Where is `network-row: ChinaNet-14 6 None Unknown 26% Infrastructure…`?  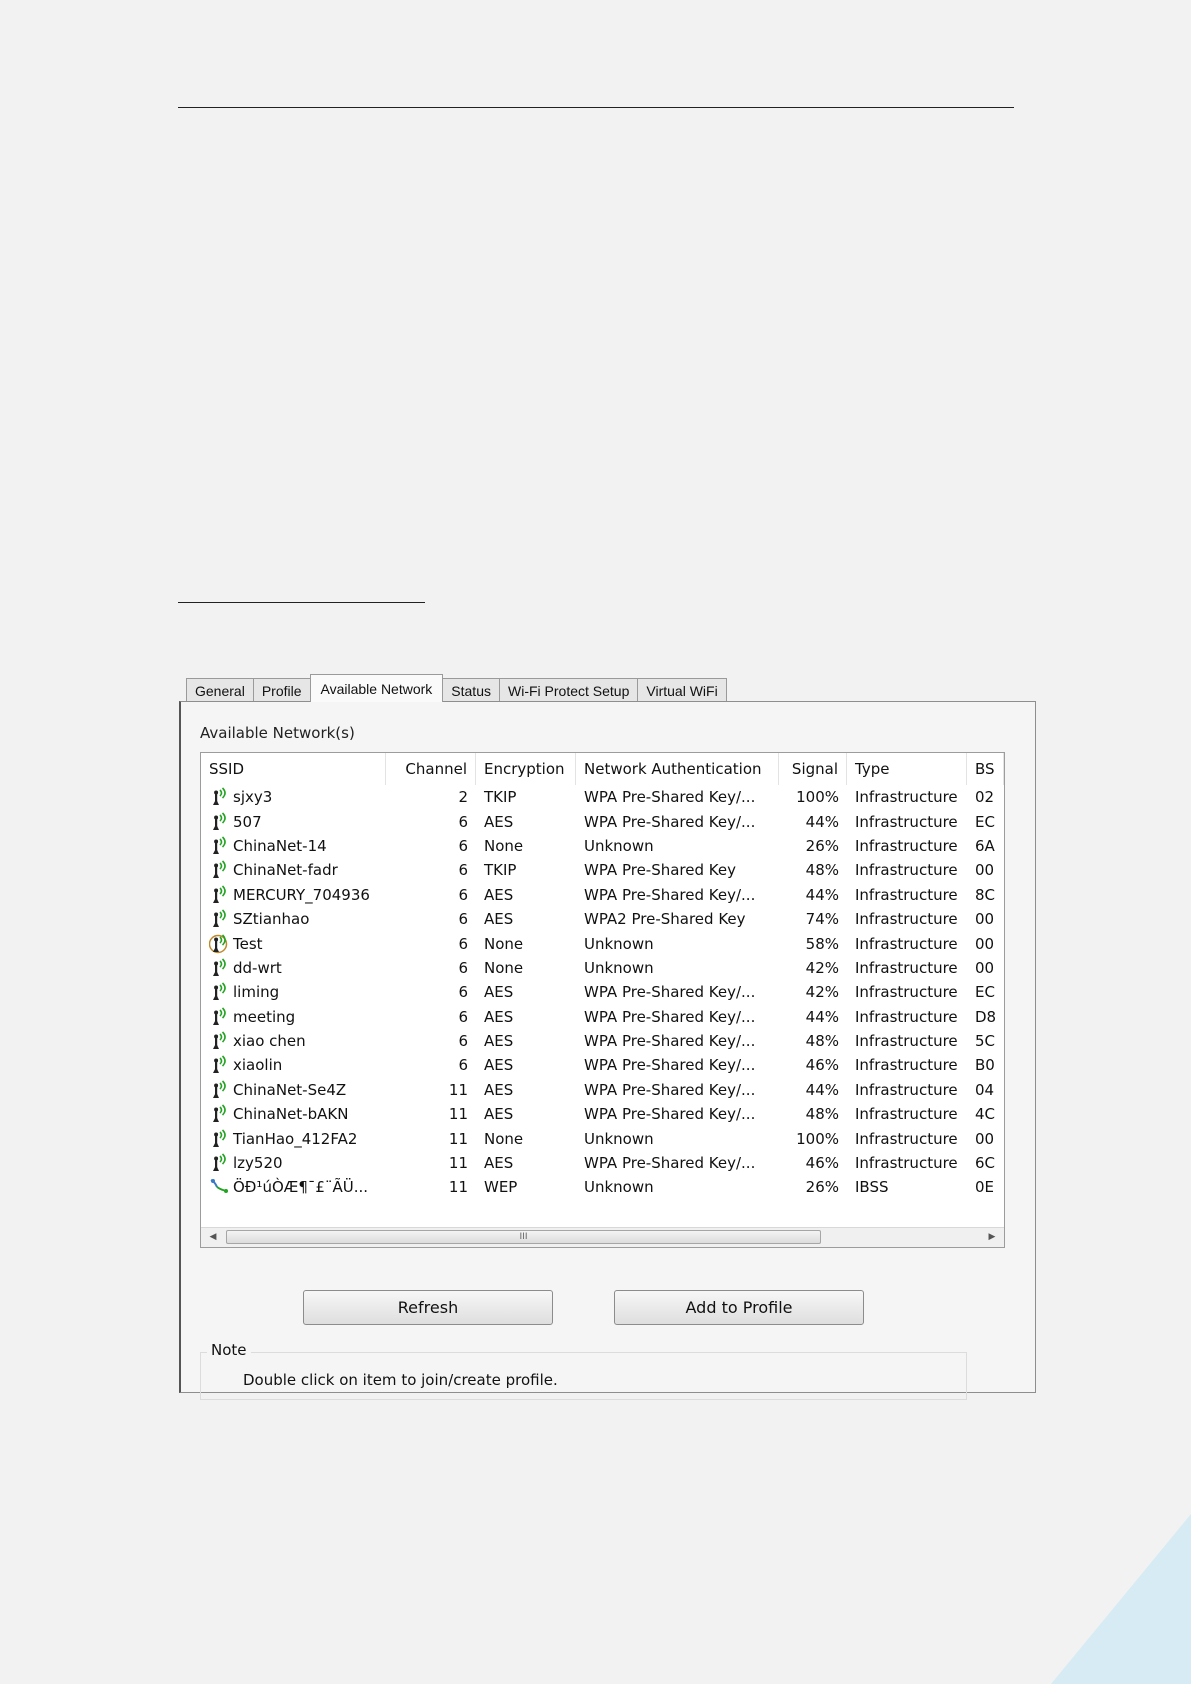
network-row: ChinaNet-14 6 None Unknown 26% Infrastructure… is located at coordinates (602, 846).